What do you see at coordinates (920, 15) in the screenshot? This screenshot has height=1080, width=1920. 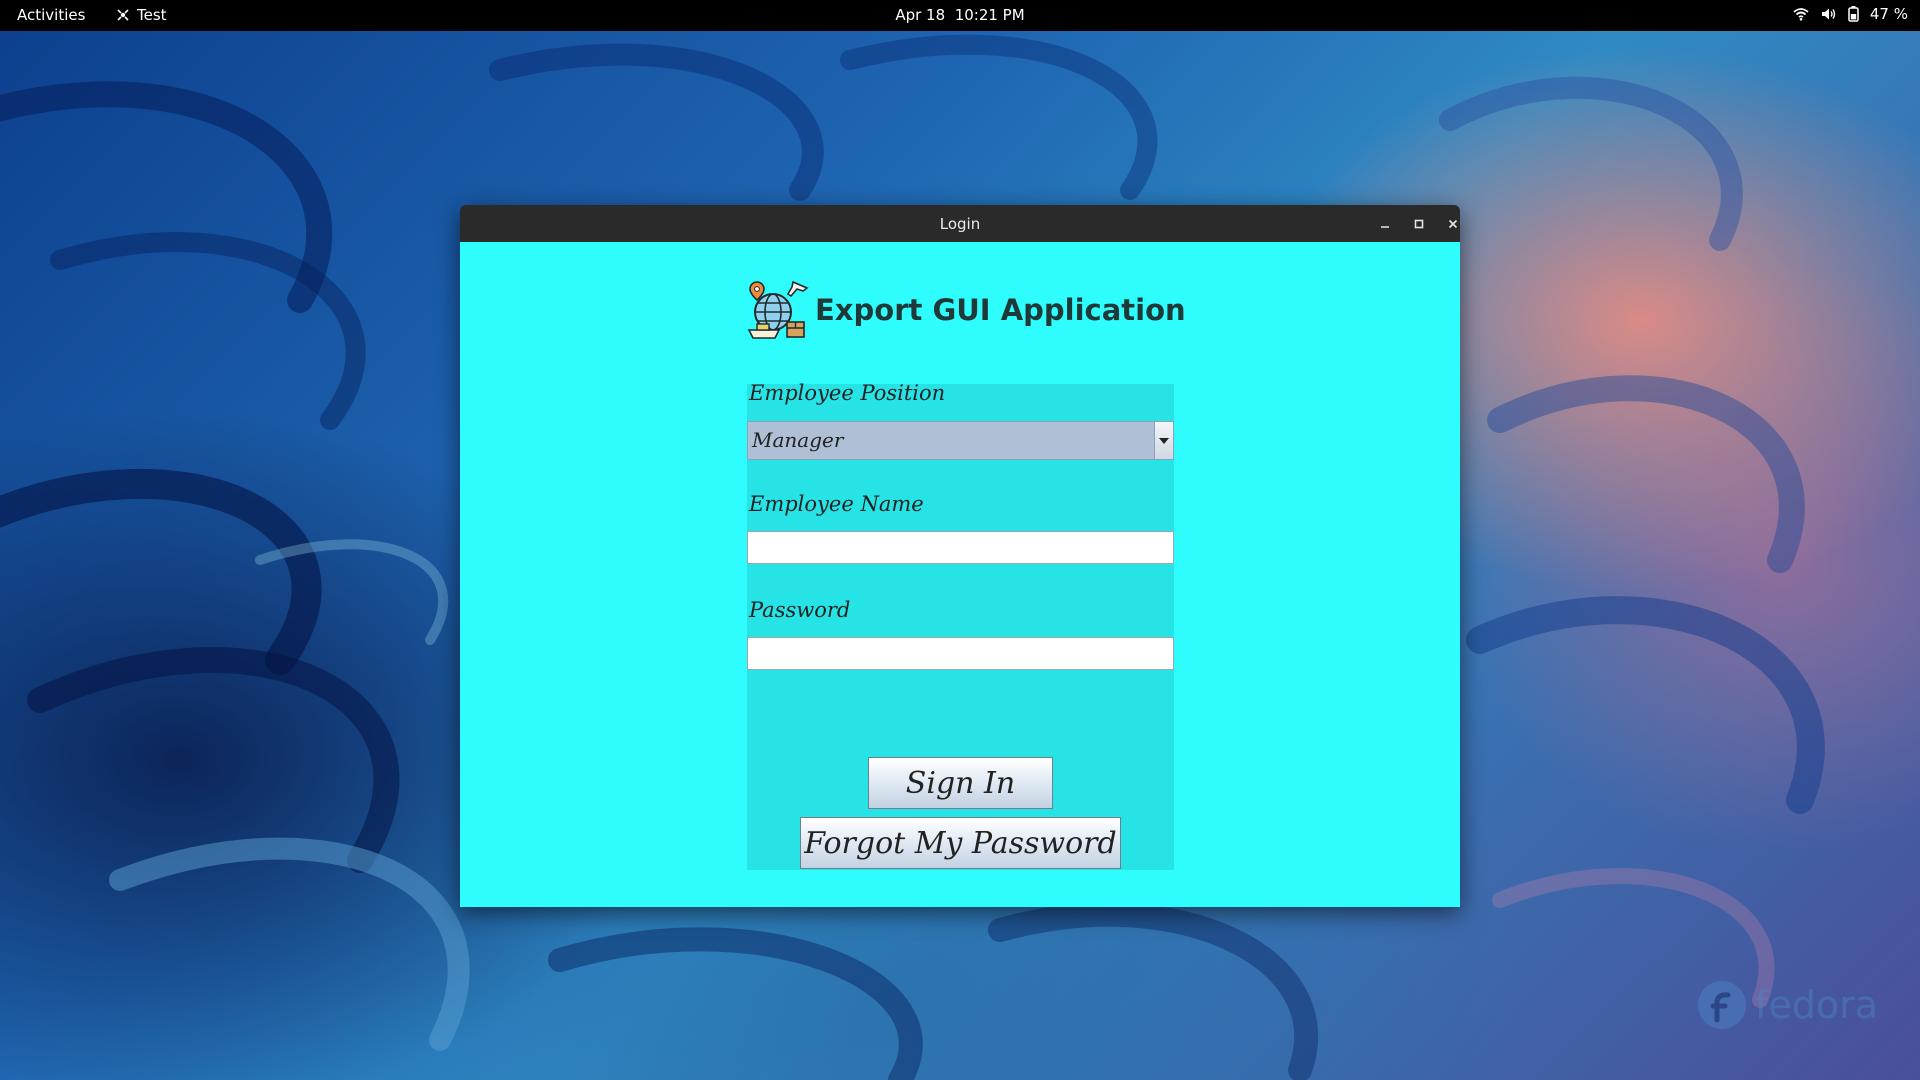 I see `clock-date: Apr 18` at bounding box center [920, 15].